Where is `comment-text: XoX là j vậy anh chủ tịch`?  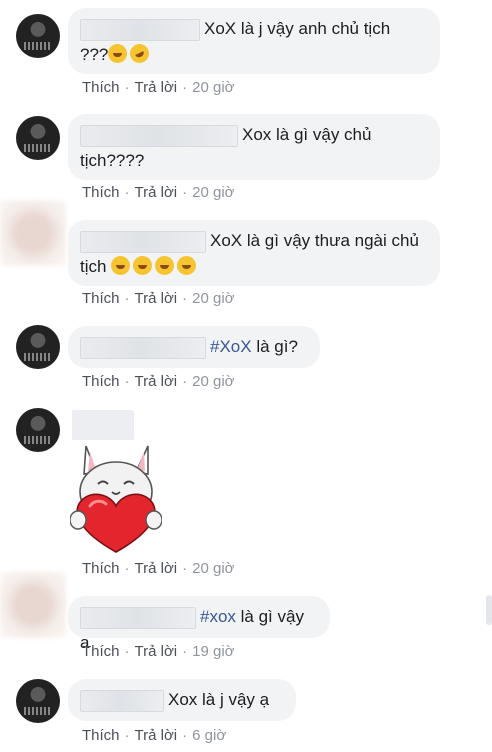
comment-text: XoX là j vậy anh chủ tịch is located at coordinates (297, 28).